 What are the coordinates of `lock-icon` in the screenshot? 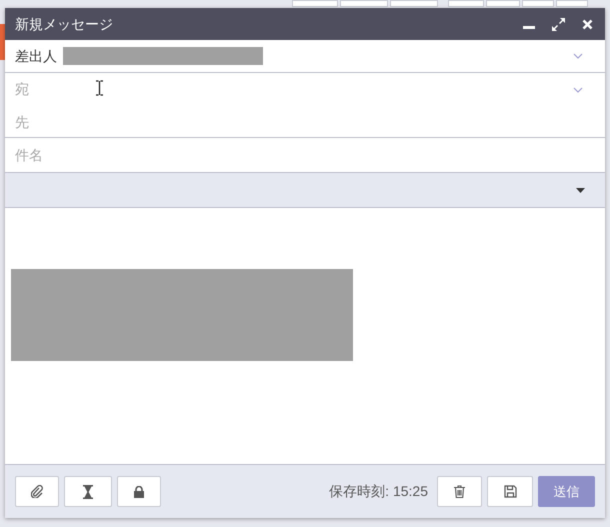 It's located at (139, 492).